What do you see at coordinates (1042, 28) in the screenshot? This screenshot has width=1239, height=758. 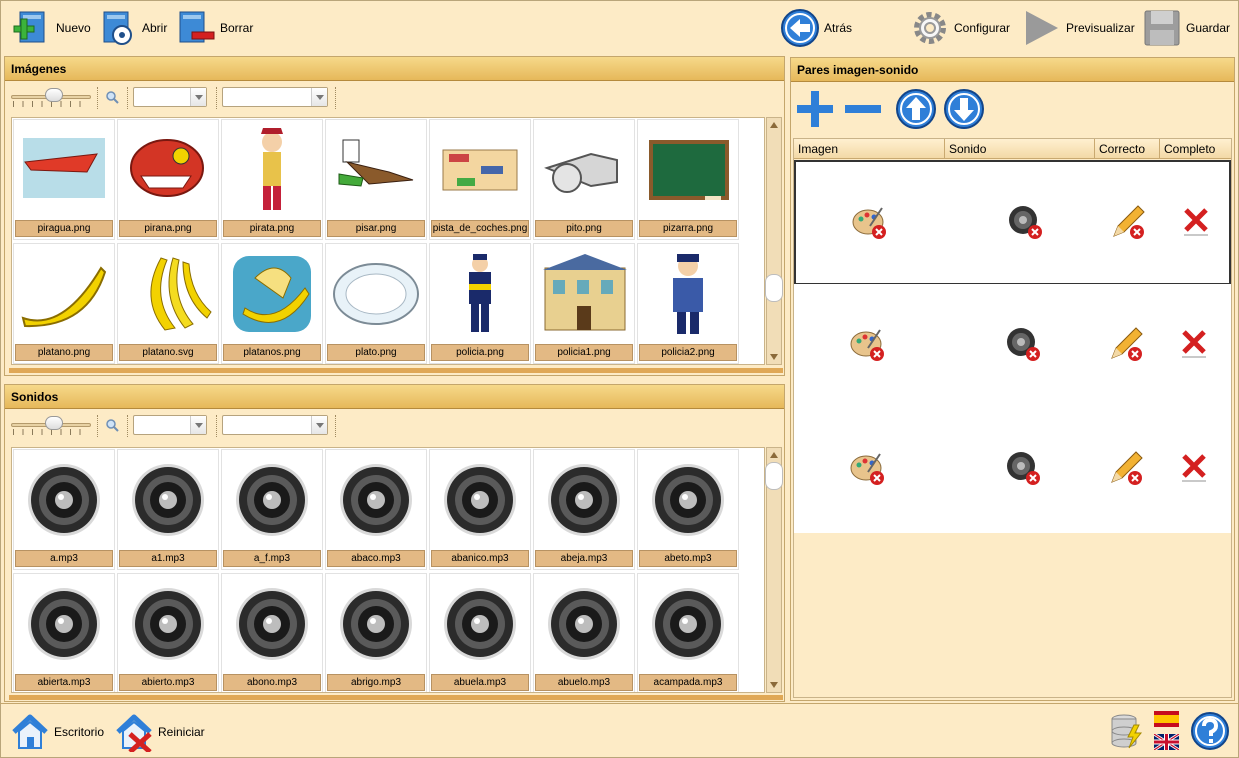 I see `play-icon` at bounding box center [1042, 28].